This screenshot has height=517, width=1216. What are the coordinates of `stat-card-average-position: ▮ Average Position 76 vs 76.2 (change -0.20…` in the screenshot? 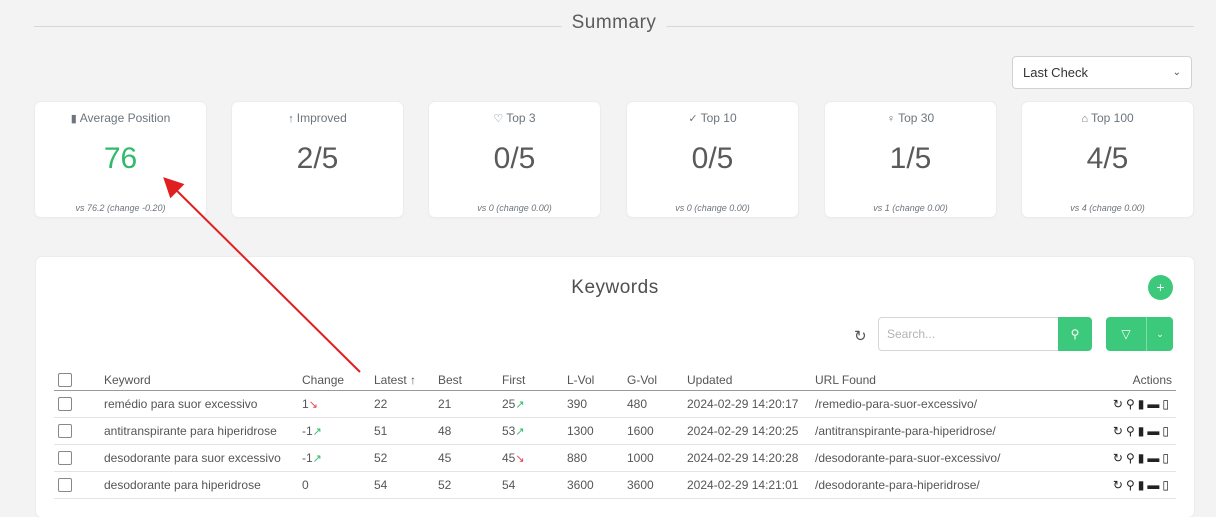 It's located at (120, 159).